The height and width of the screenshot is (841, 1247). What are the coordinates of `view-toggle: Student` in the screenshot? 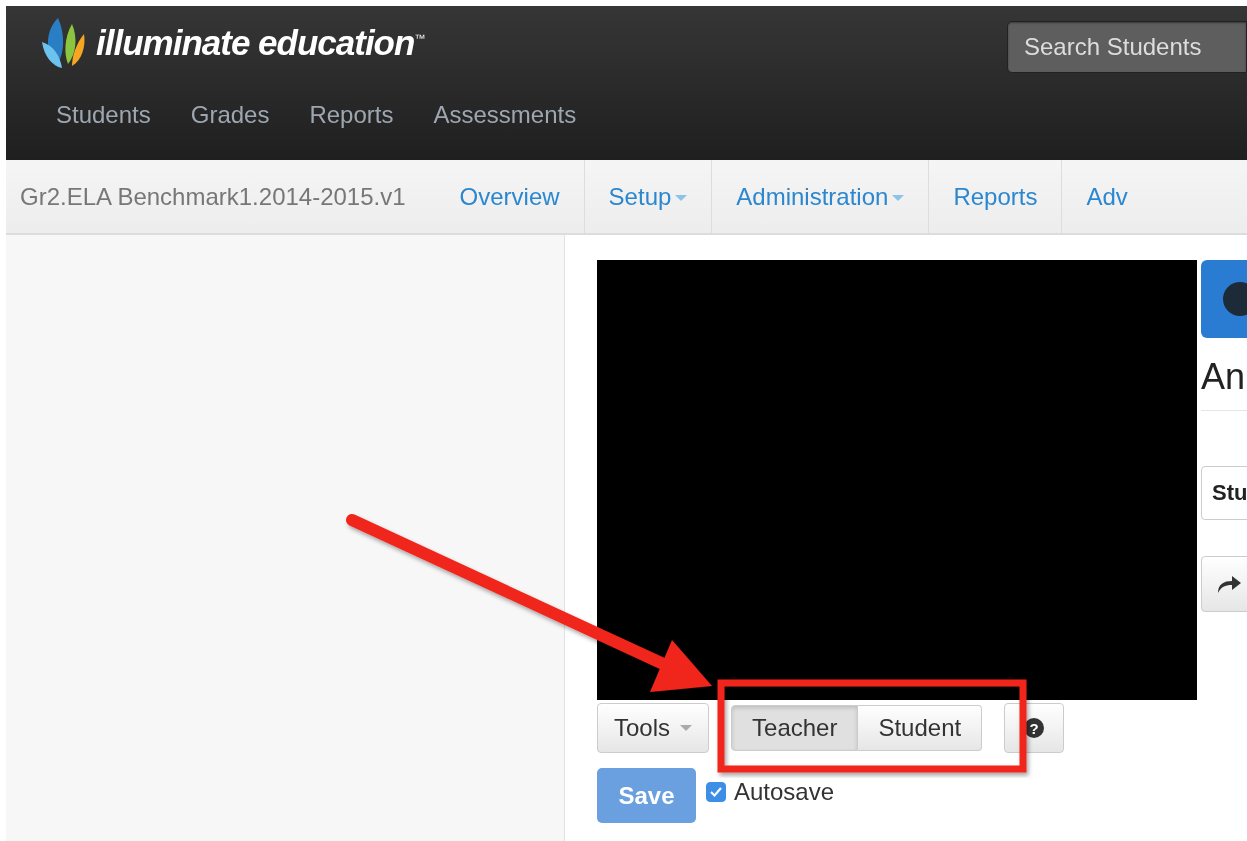 It's located at (920, 728).